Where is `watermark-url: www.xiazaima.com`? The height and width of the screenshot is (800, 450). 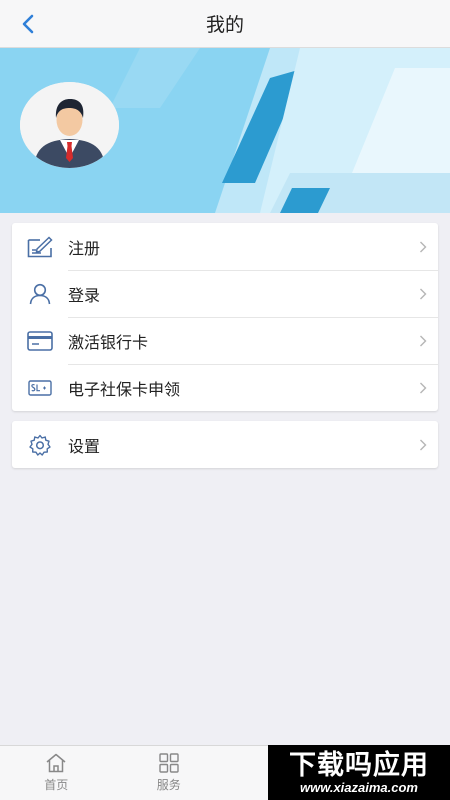 watermark-url: www.xiazaima.com is located at coordinates (358, 787).